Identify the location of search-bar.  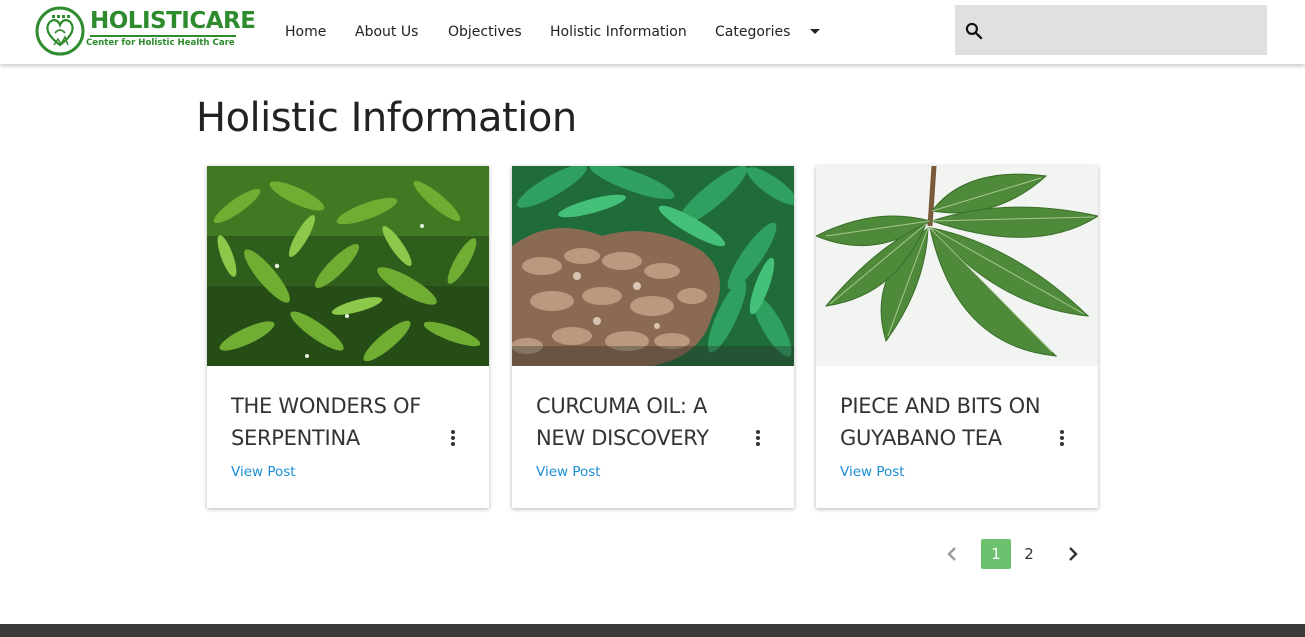
(1111, 30).